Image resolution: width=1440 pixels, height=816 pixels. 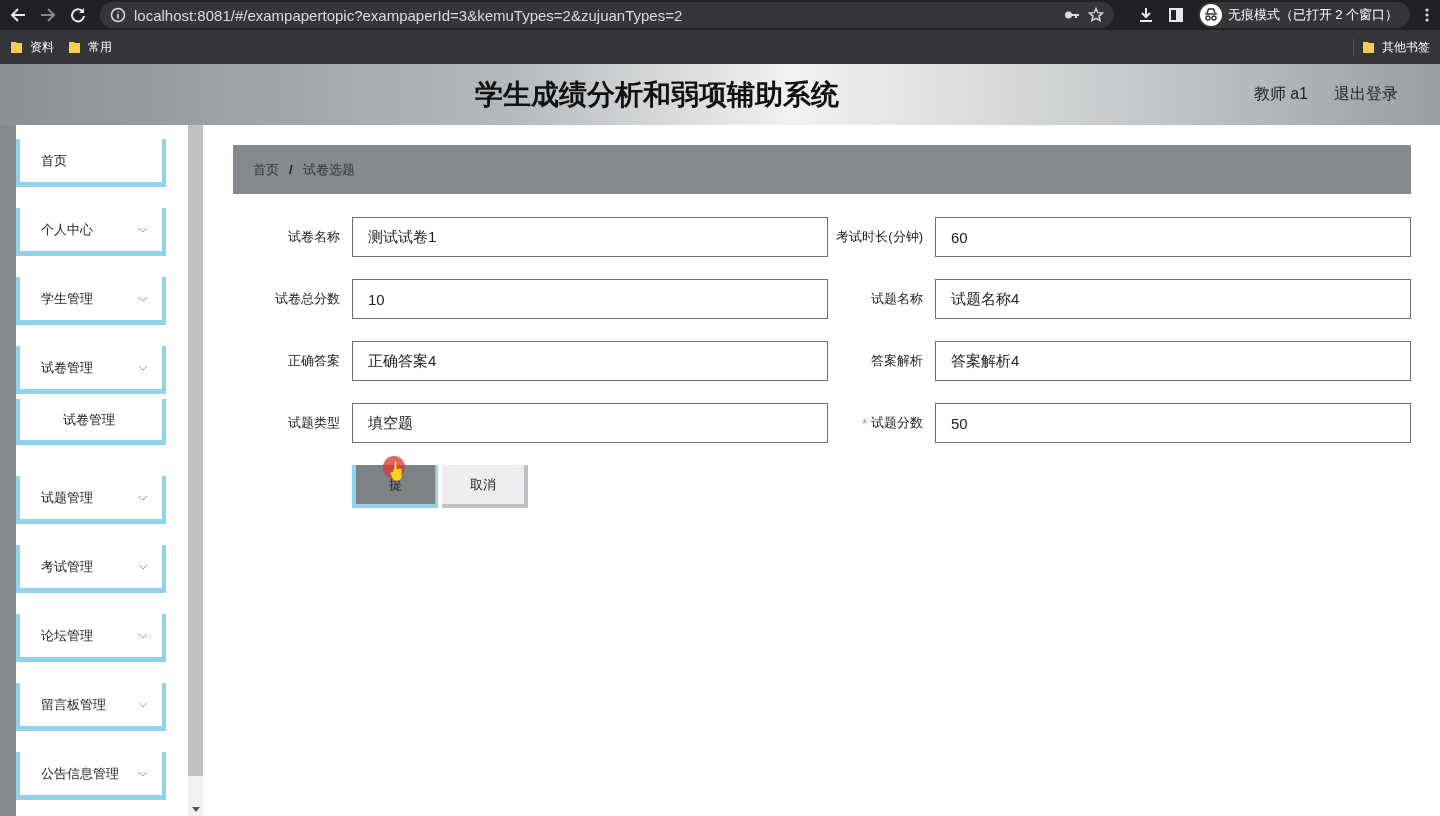 I want to click on breadcrumb-item: 试卷选题, so click(x=328, y=169).